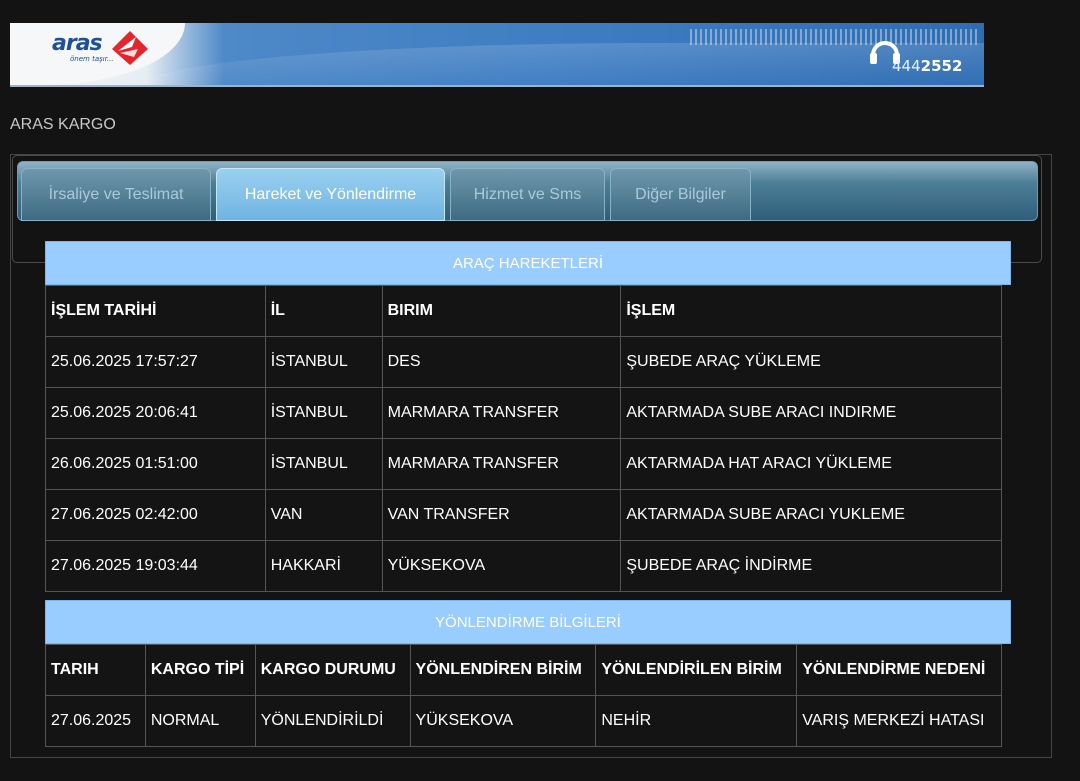 The width and height of the screenshot is (1080, 781). What do you see at coordinates (323, 566) in the screenshot?
I see `table-cell: HAKKARİ` at bounding box center [323, 566].